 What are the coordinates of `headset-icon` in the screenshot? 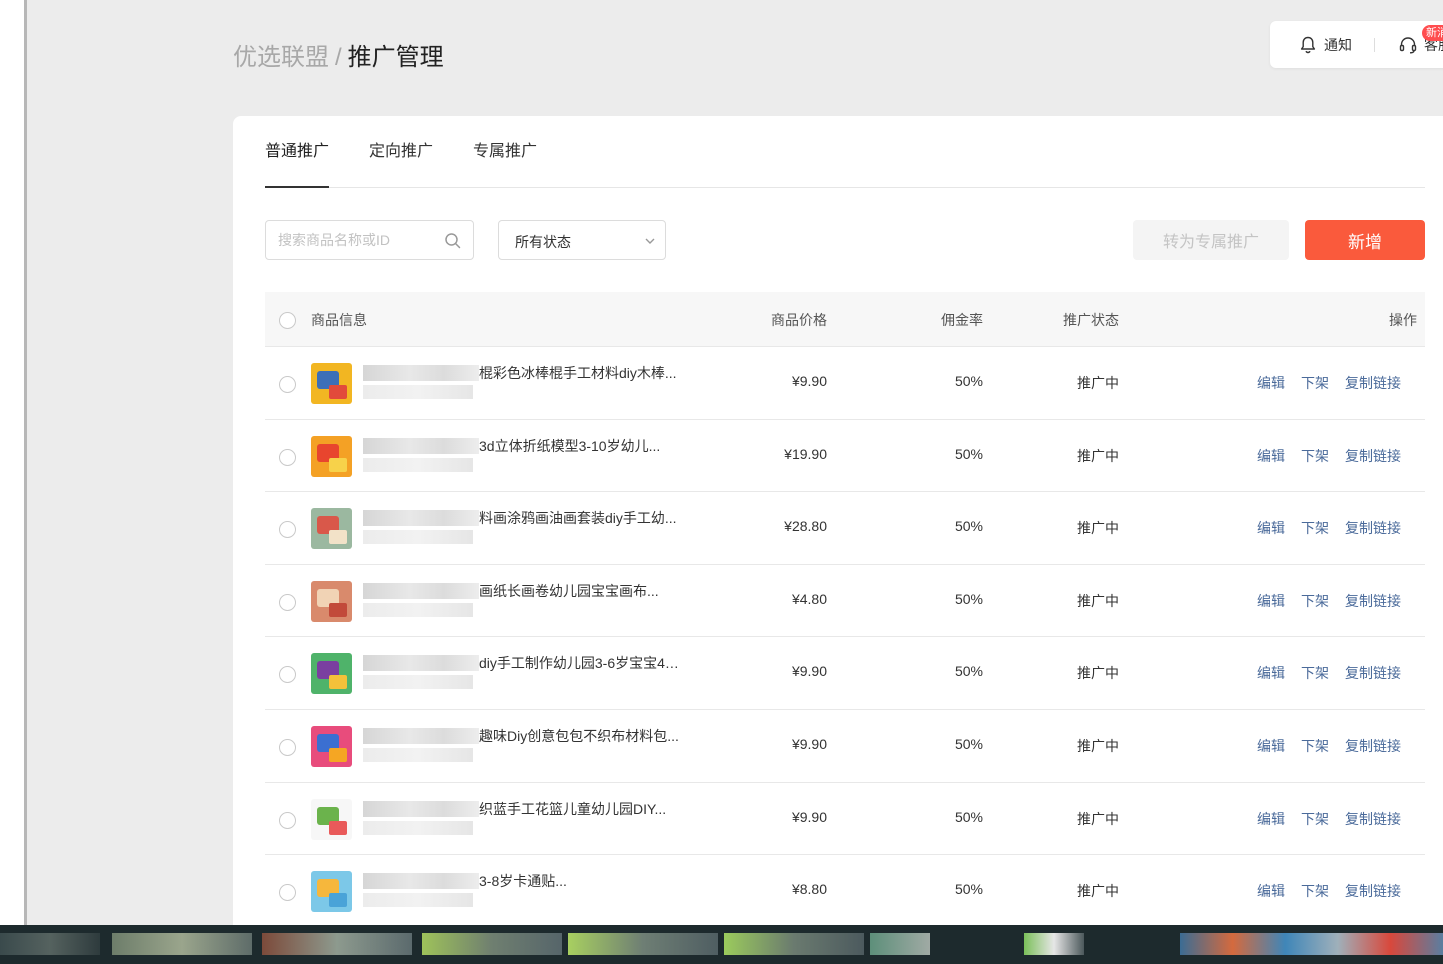 It's located at (1408, 45).